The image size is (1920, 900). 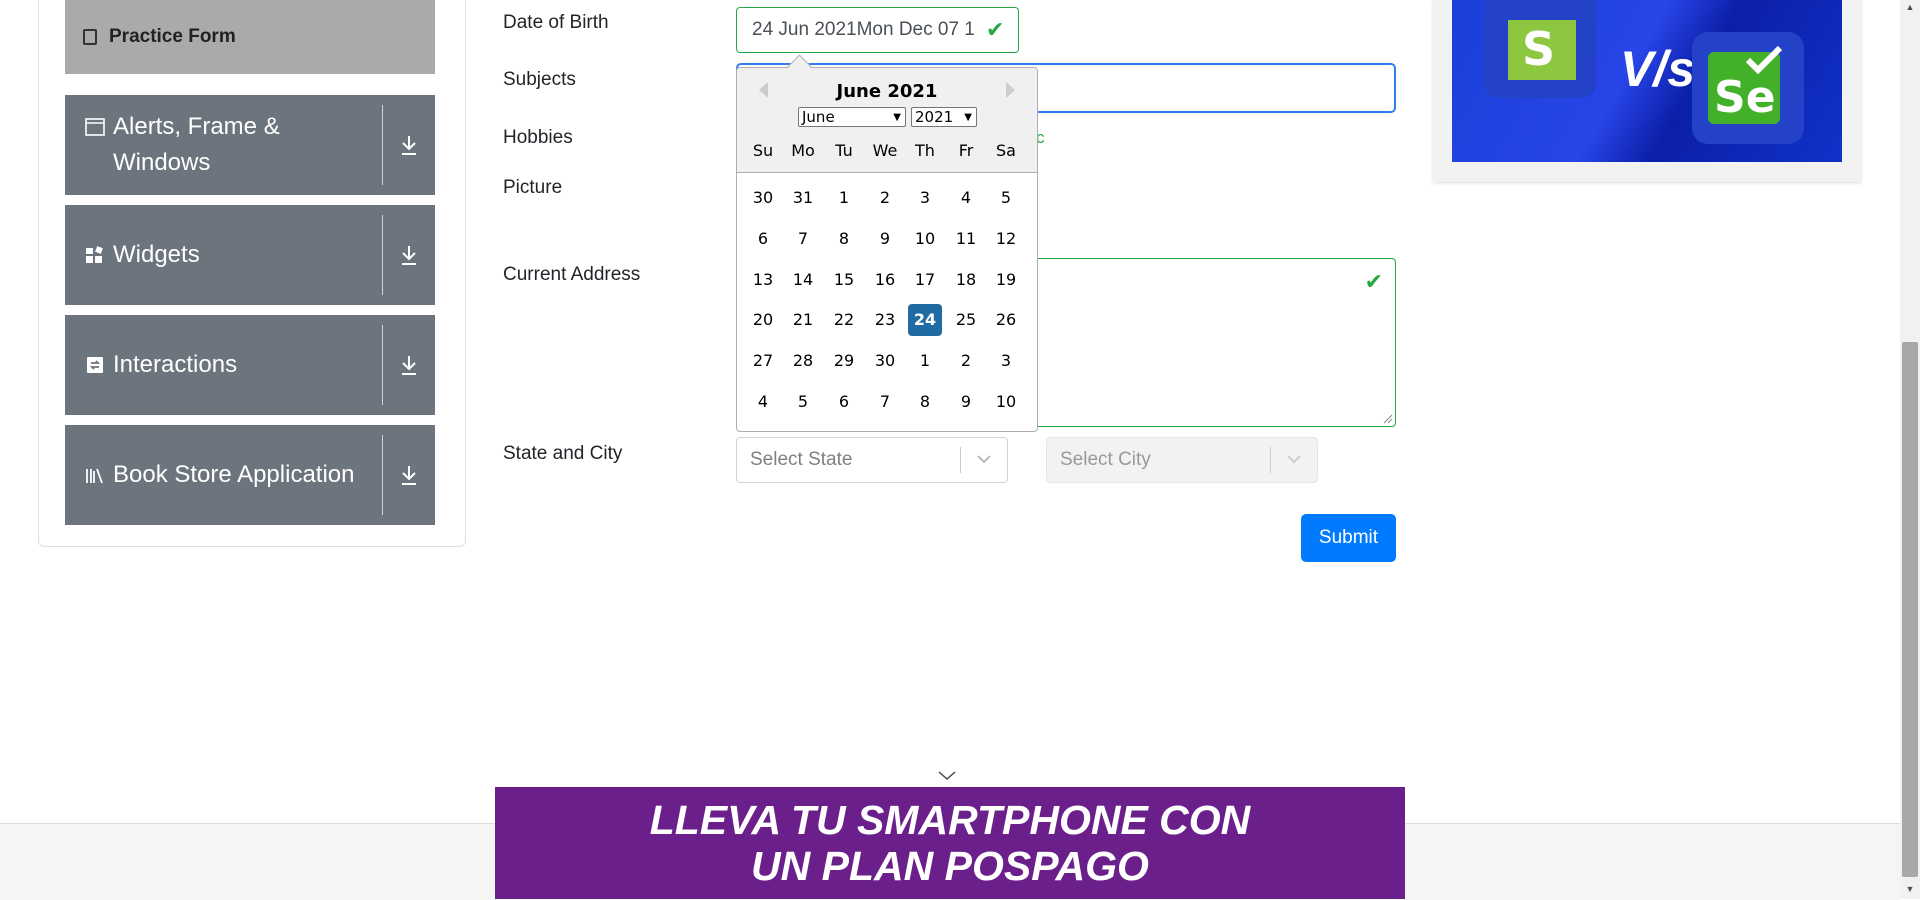 What do you see at coordinates (925, 320) in the screenshot?
I see `selected-day: 24` at bounding box center [925, 320].